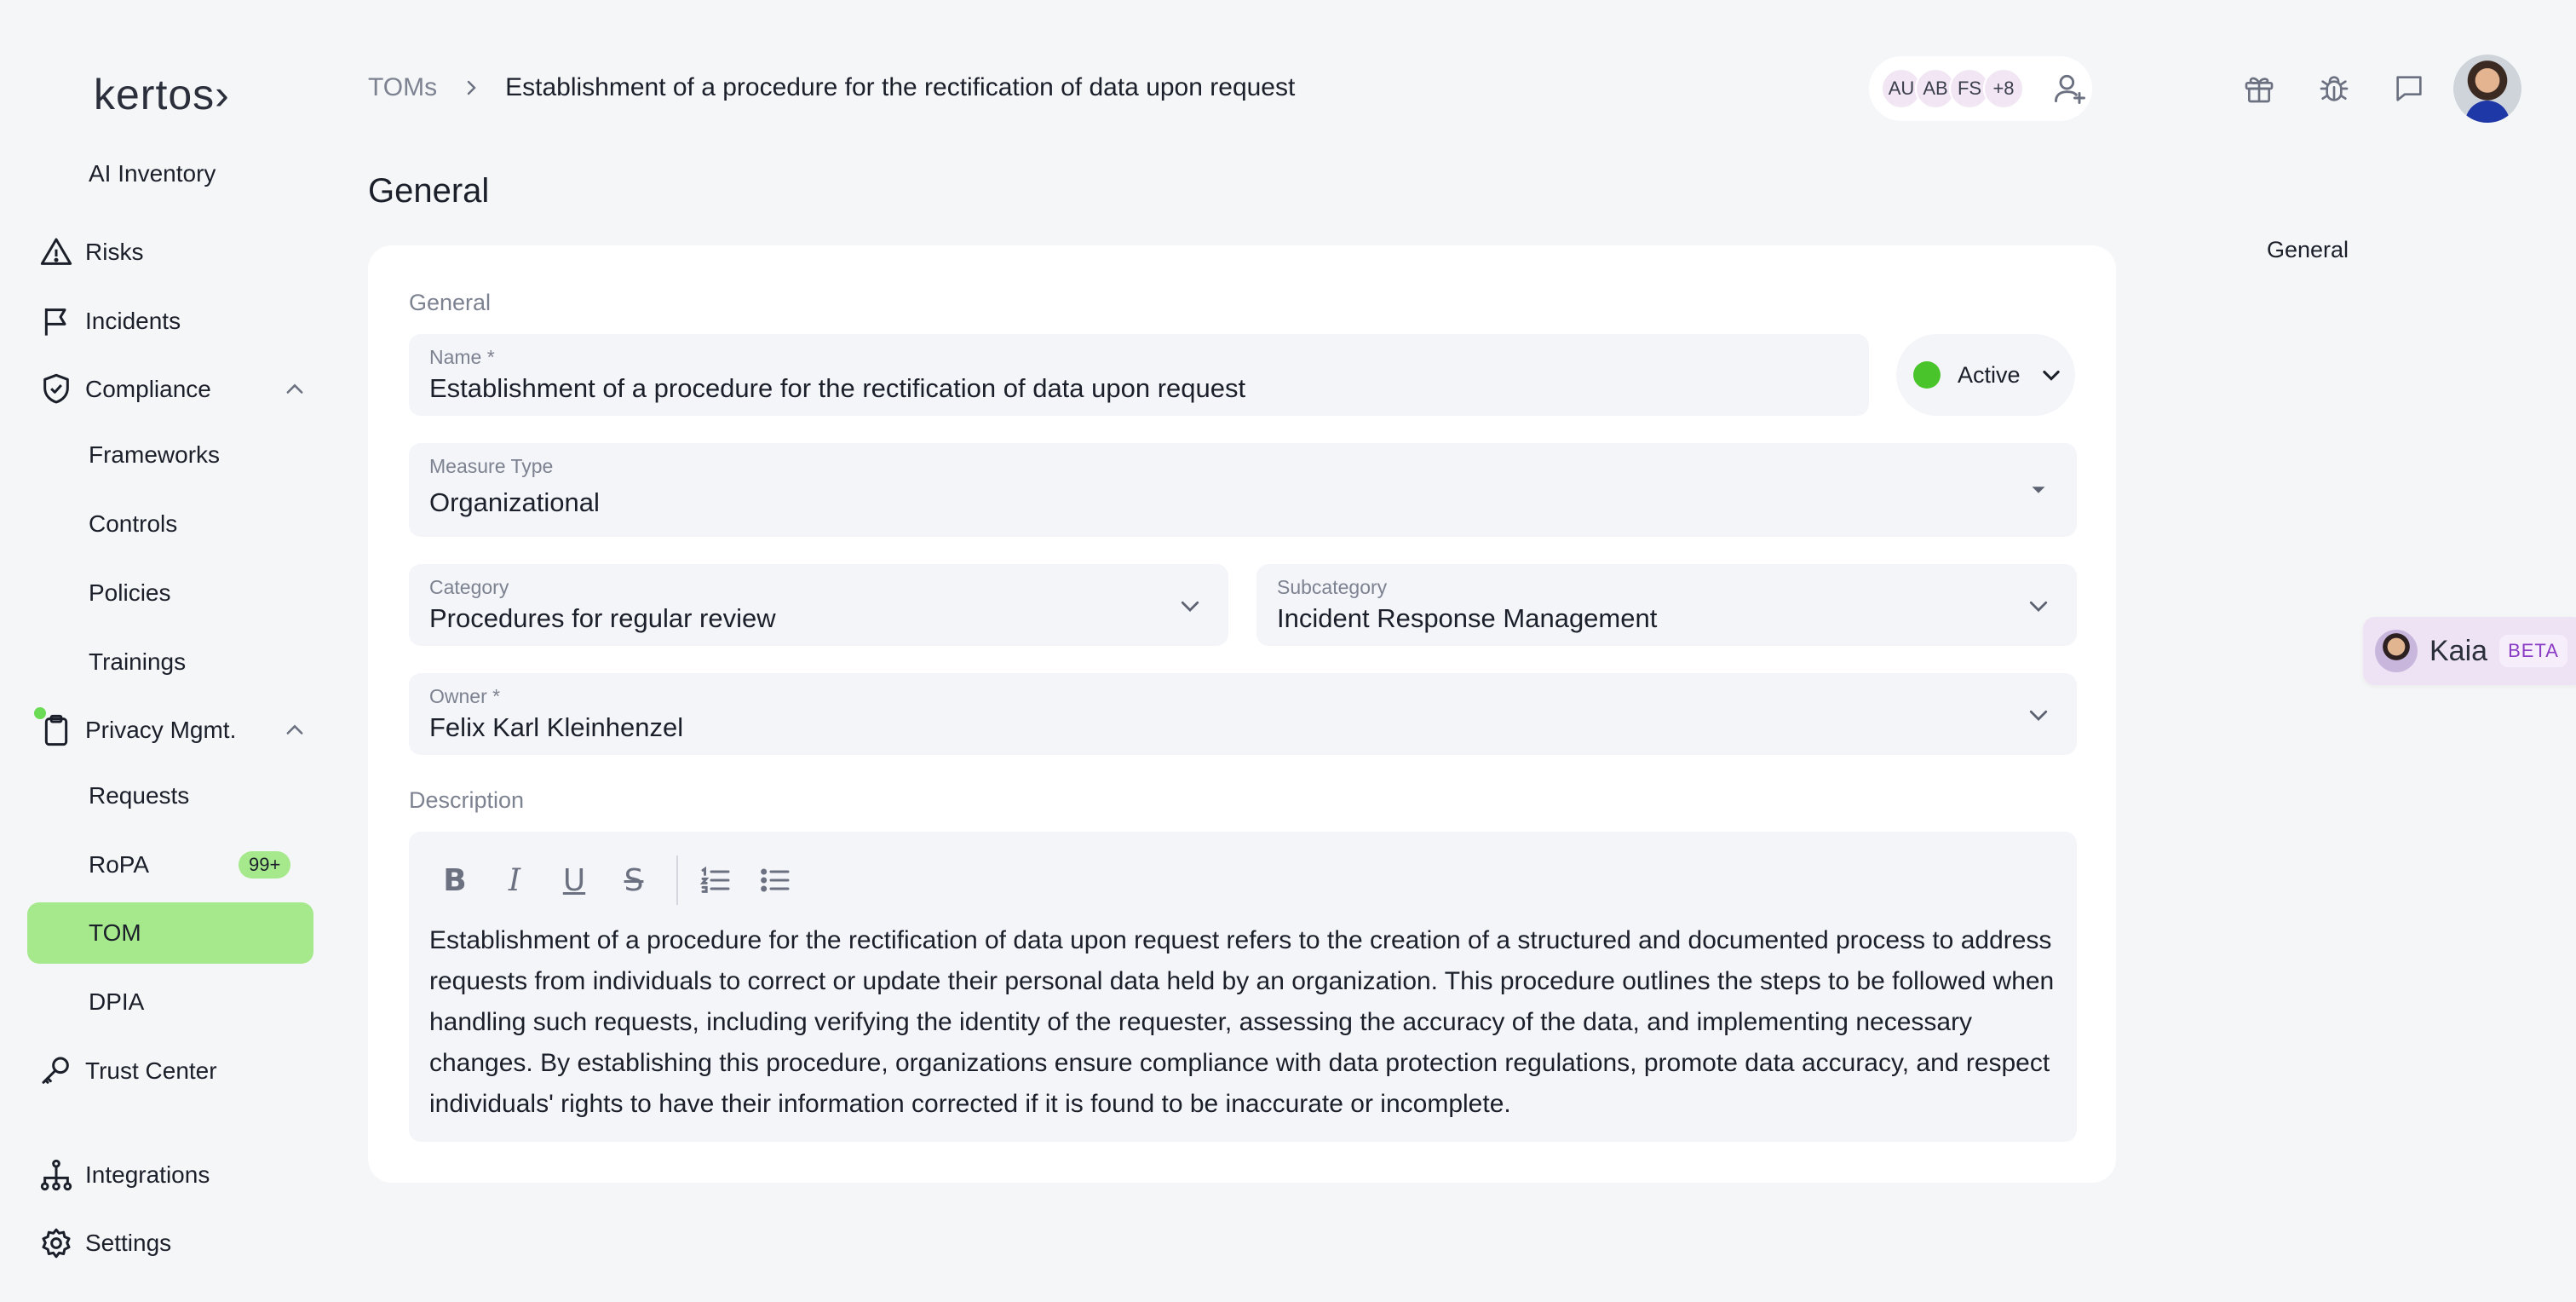 Image resolution: width=2576 pixels, height=1302 pixels. Describe the element at coordinates (2458, 651) in the screenshot. I see `assistant-name: Kaia` at that location.